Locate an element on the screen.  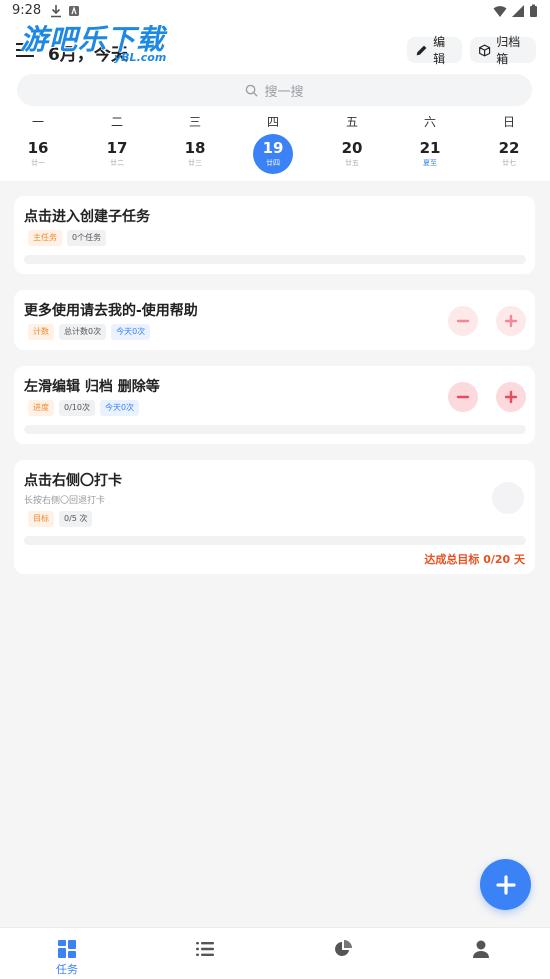
dashboard-icon is located at coordinates (67, 949).